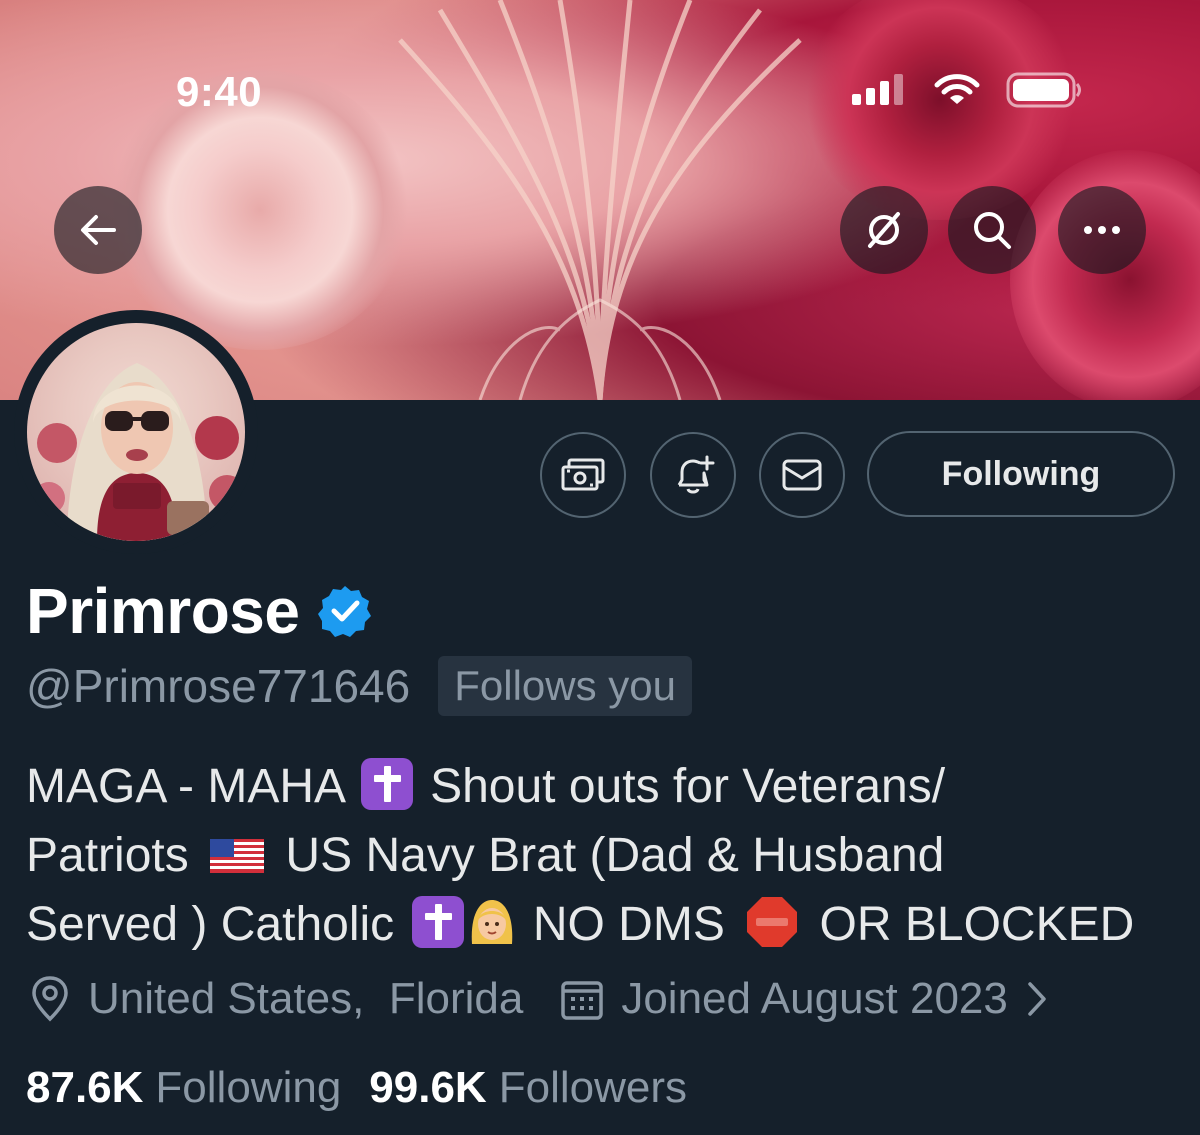  I want to click on banner-stems-decoration, so click(600, 200).